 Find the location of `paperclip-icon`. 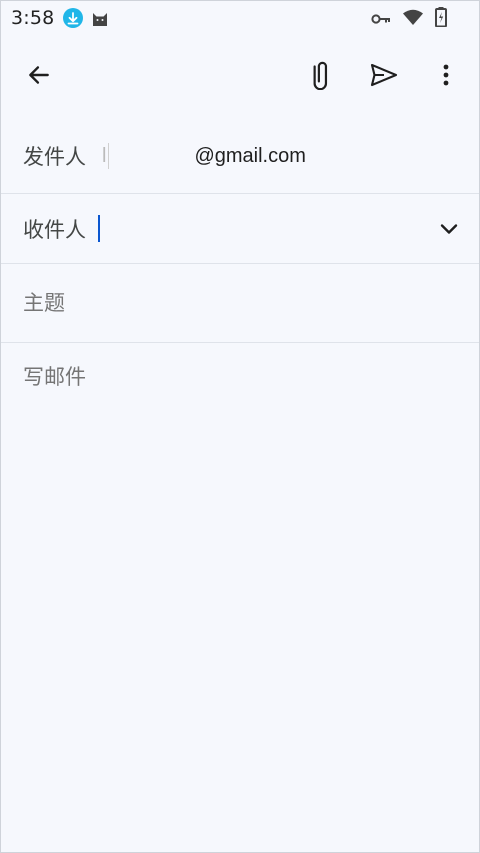

paperclip-icon is located at coordinates (320, 75).